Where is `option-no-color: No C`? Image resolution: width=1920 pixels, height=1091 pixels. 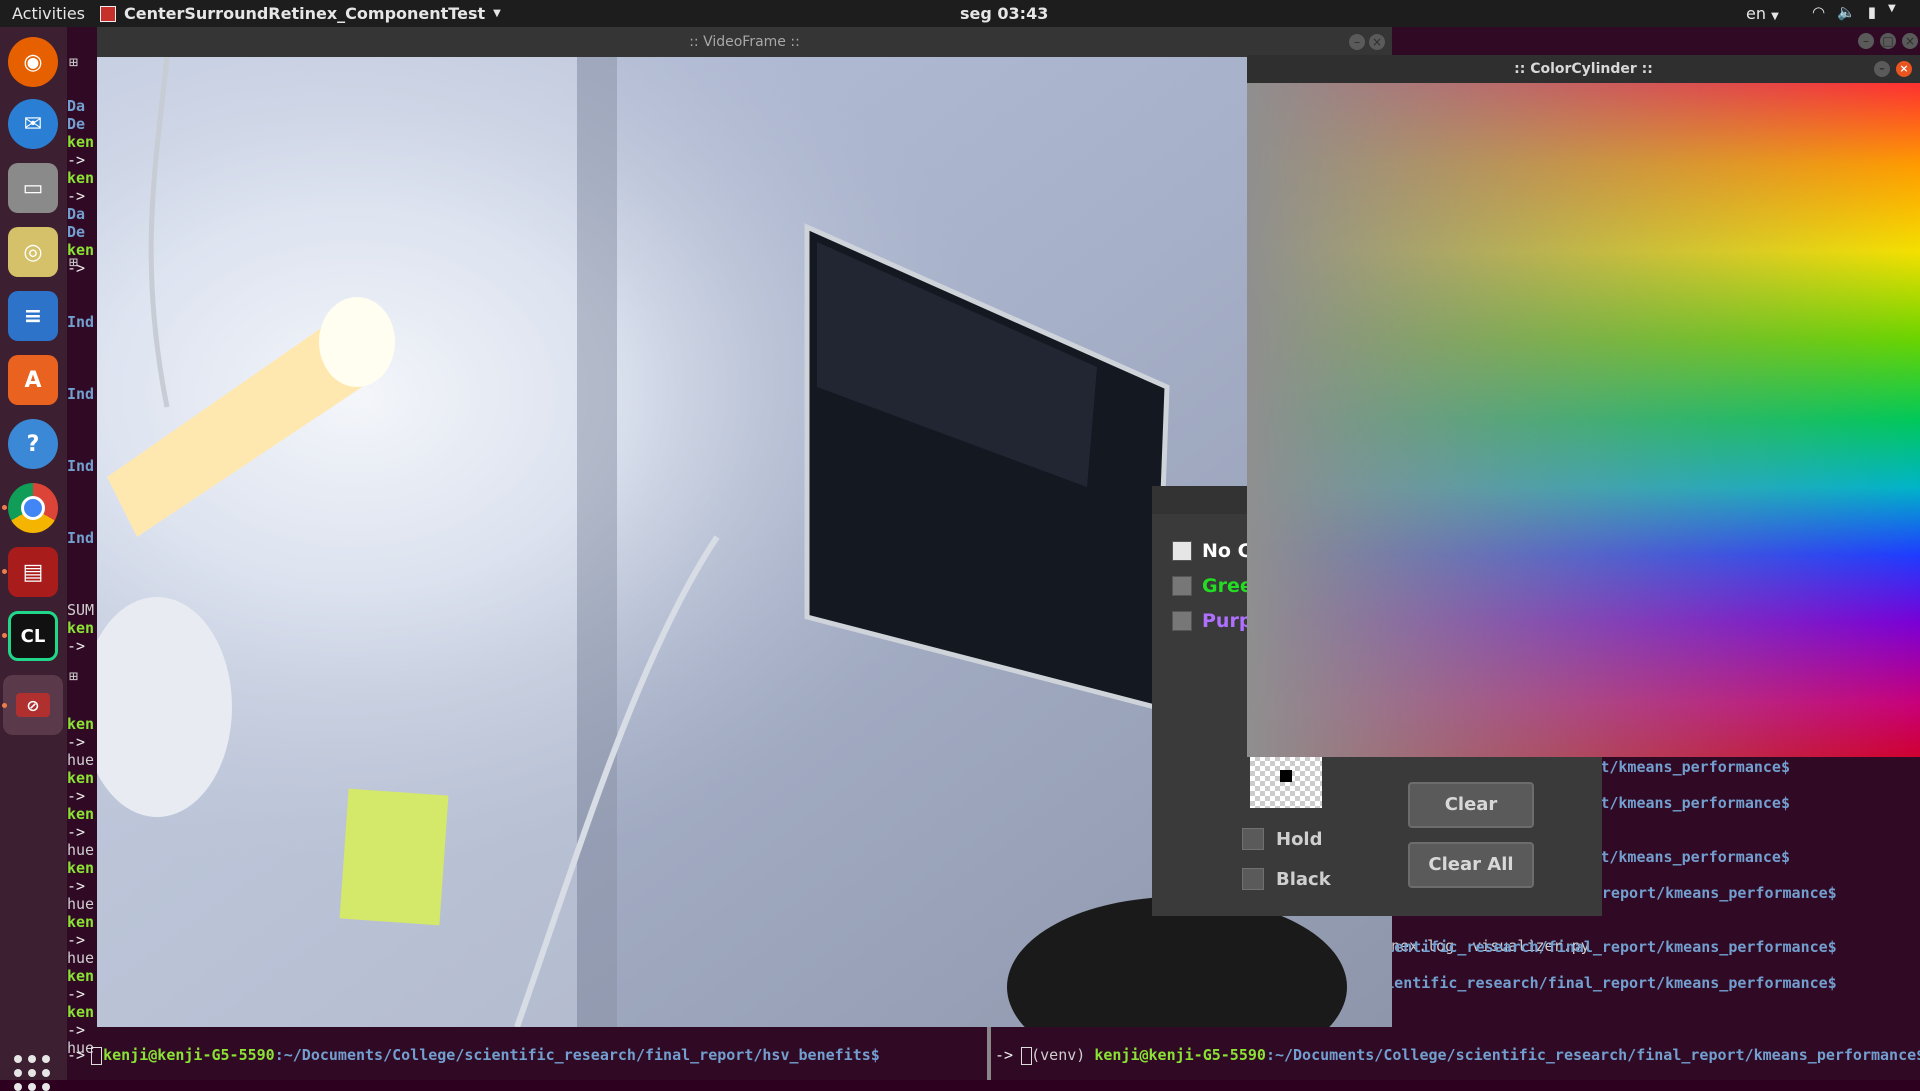 option-no-color: No C is located at coordinates (1212, 551).